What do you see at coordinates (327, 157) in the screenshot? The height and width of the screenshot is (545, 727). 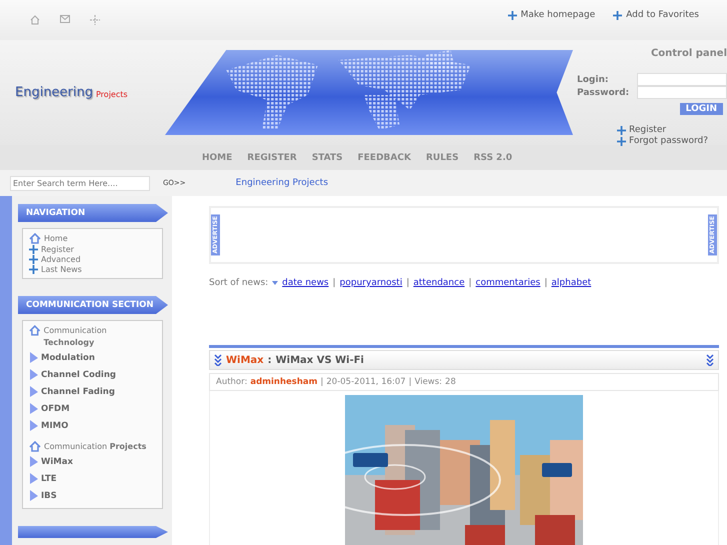 I see `menu-item: STATS` at bounding box center [327, 157].